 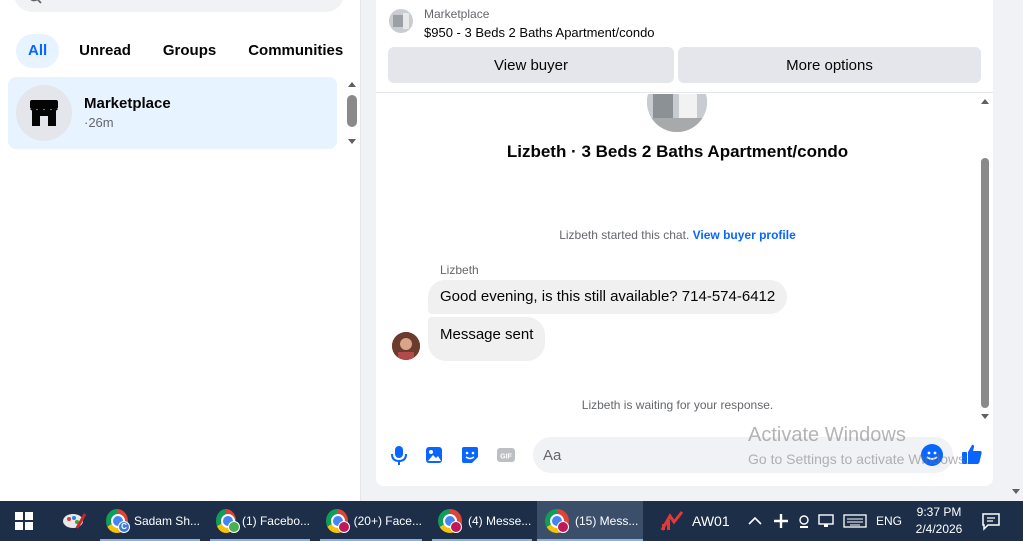 What do you see at coordinates (172, 113) in the screenshot?
I see `chat-list-item-marketplace: Marketplace ·26m` at bounding box center [172, 113].